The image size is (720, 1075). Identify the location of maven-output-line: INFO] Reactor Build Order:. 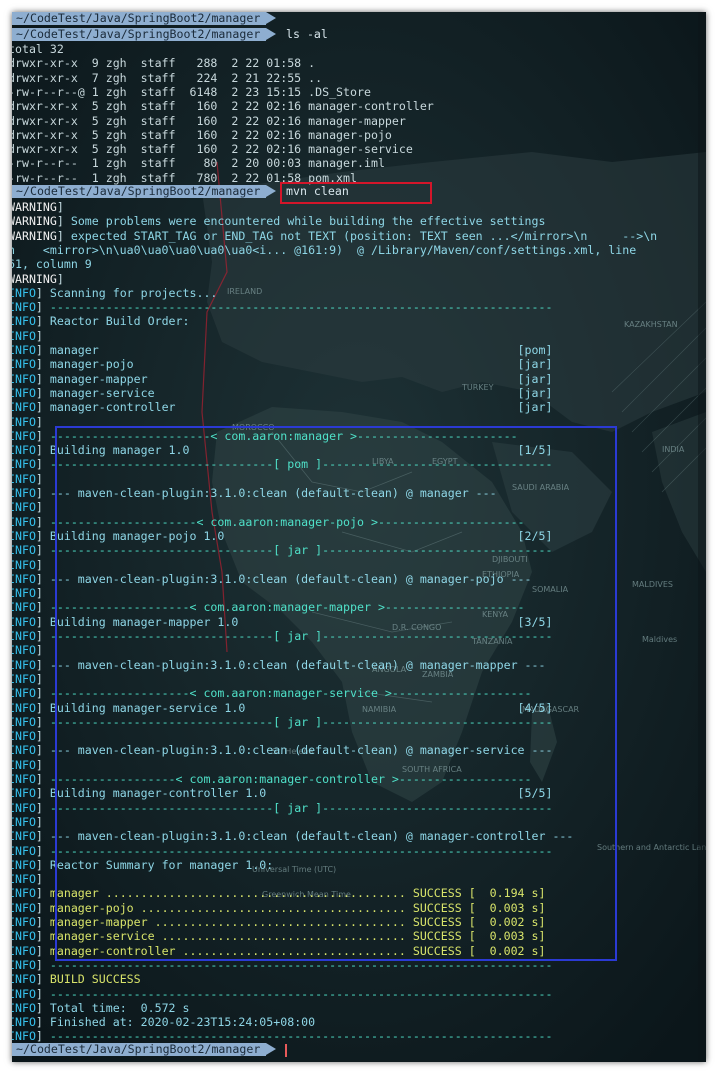
(101, 321).